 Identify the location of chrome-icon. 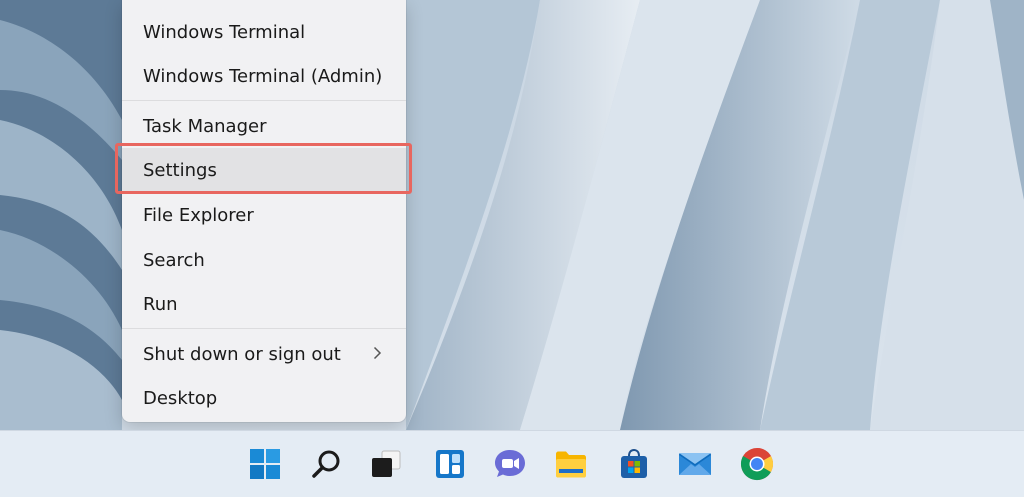
(757, 464).